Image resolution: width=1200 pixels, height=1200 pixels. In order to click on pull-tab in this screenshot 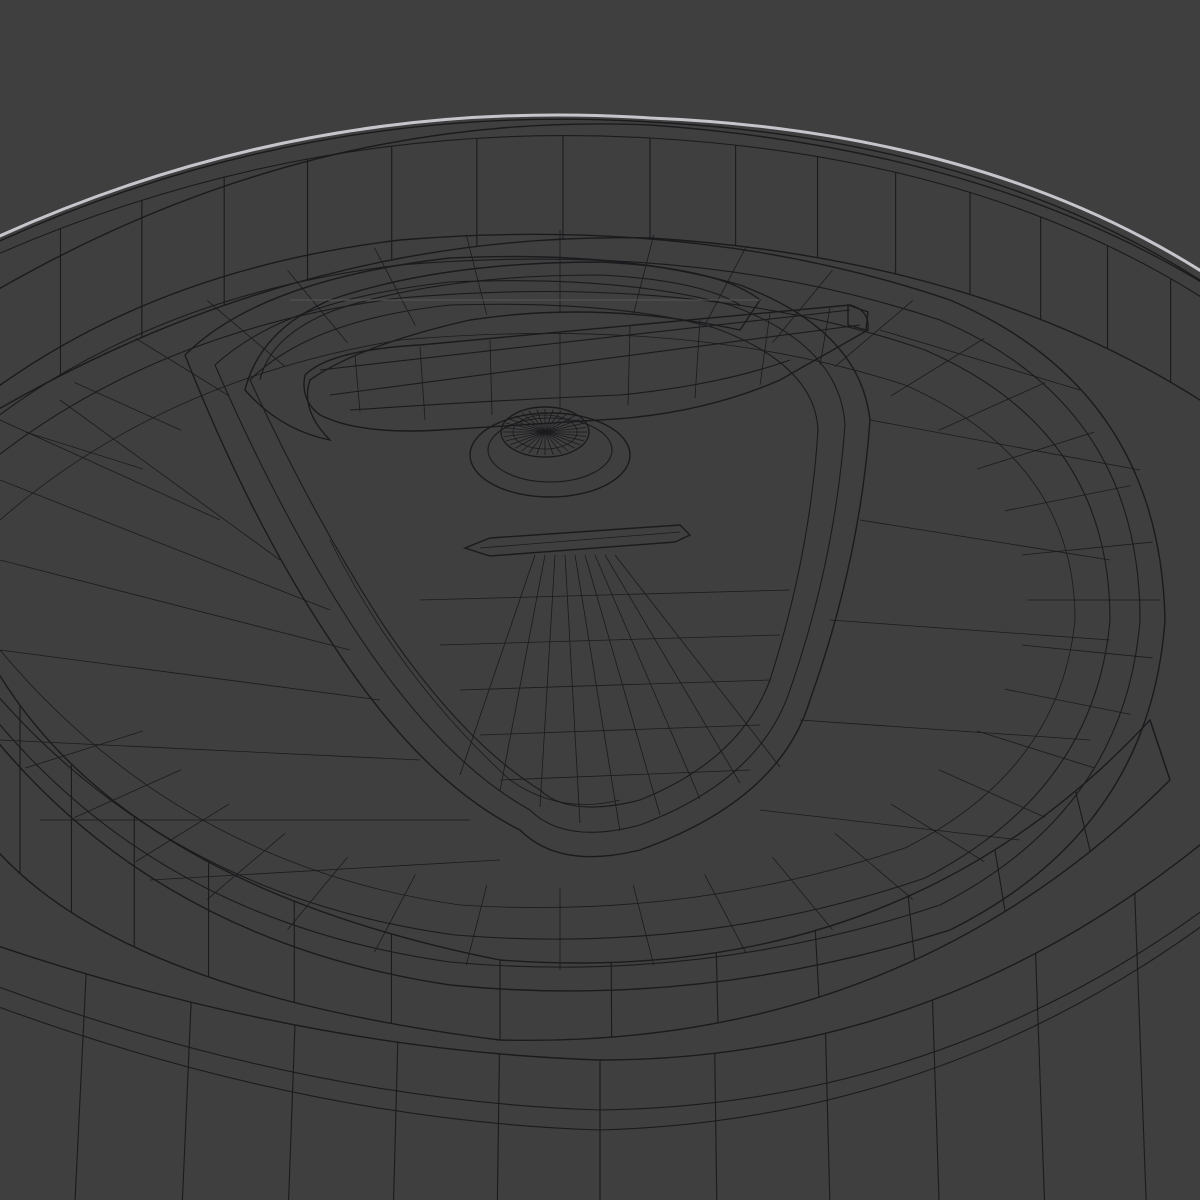, I will do `click(586, 368)`.